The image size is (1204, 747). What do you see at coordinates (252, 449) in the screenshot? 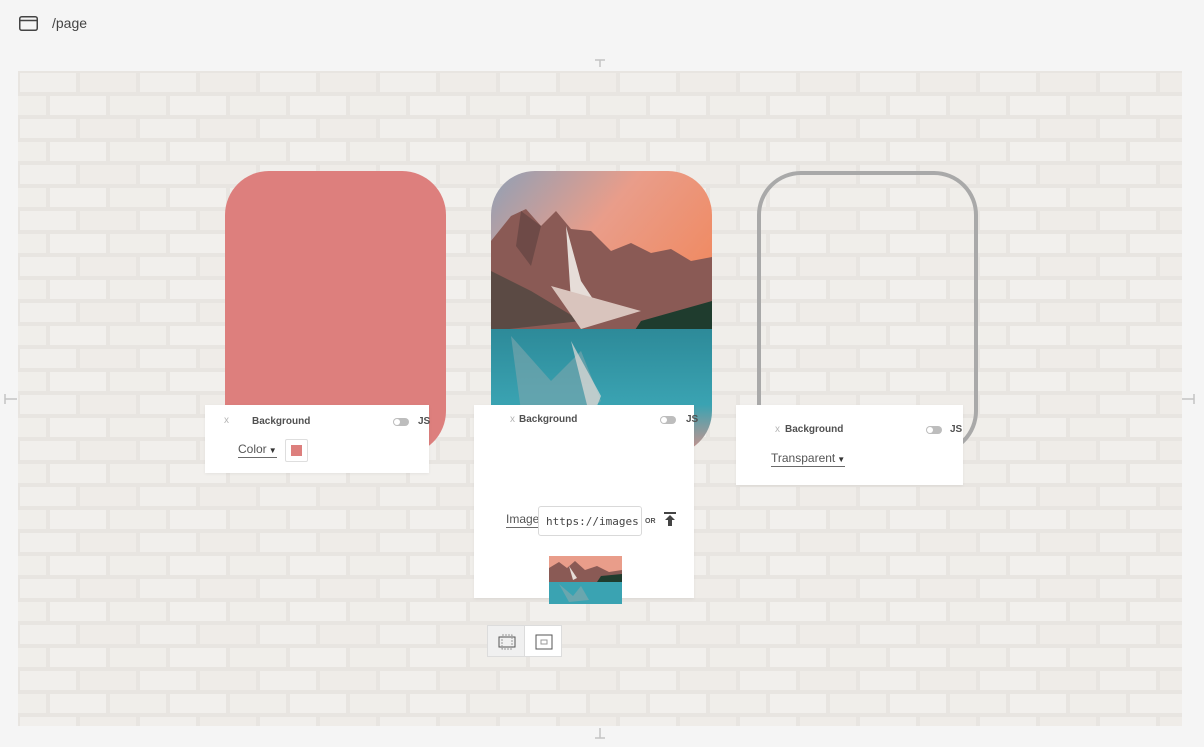
I see `select-value: Color` at bounding box center [252, 449].